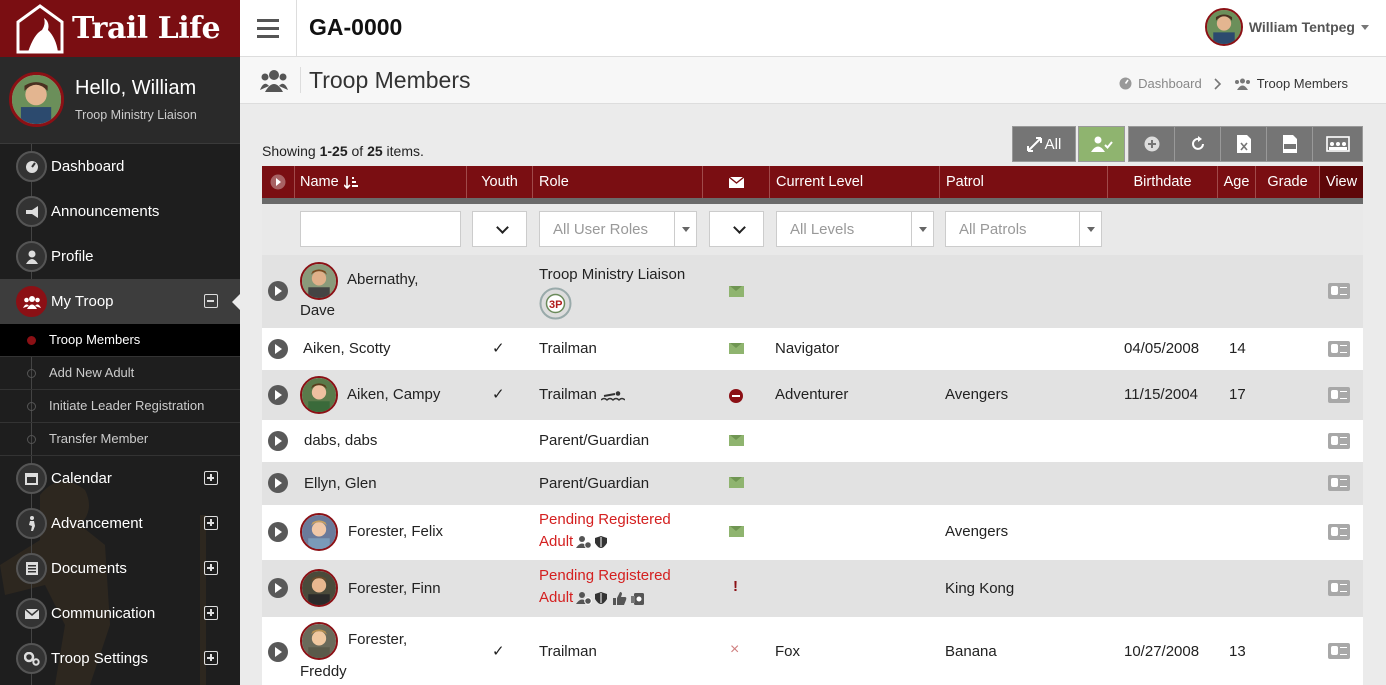  Describe the element at coordinates (1024, 182) in the screenshot. I see `patrol-column-header: Patrol` at that location.